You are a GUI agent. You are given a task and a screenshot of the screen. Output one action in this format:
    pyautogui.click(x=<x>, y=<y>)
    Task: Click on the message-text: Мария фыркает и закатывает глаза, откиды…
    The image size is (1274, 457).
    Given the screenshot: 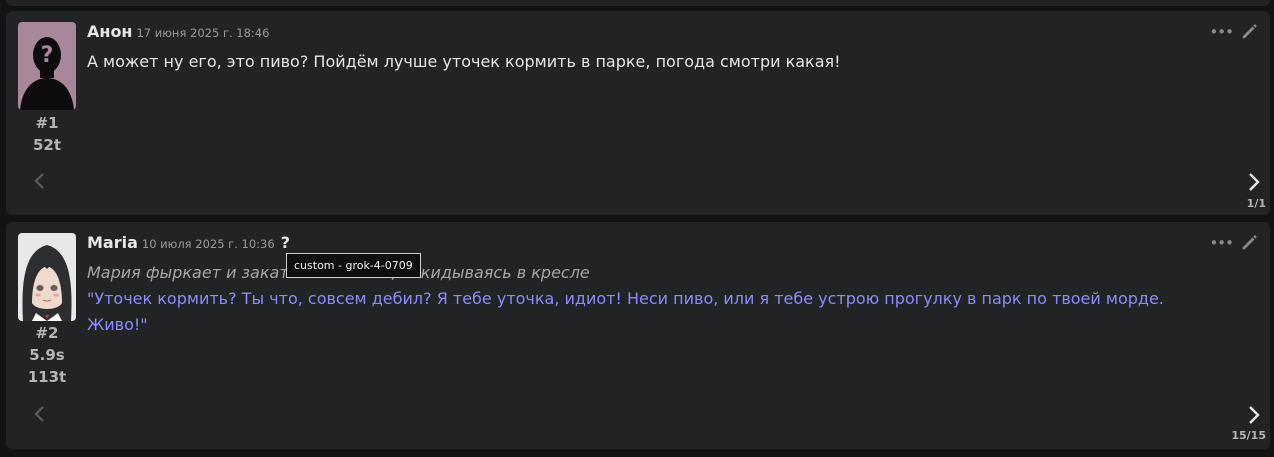 What is the action you would take?
    pyautogui.click(x=633, y=299)
    